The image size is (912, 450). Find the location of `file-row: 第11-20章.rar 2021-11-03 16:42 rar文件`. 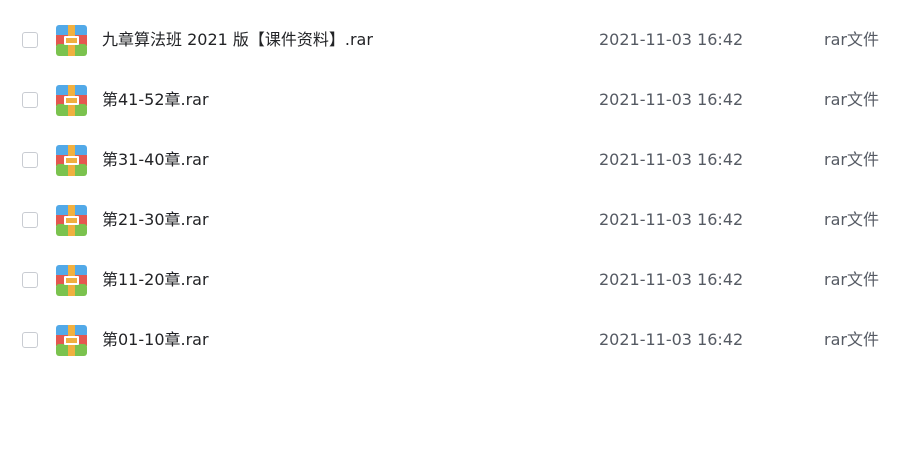

file-row: 第11-20章.rar 2021-11-03 16:42 rar文件 is located at coordinates (456, 280).